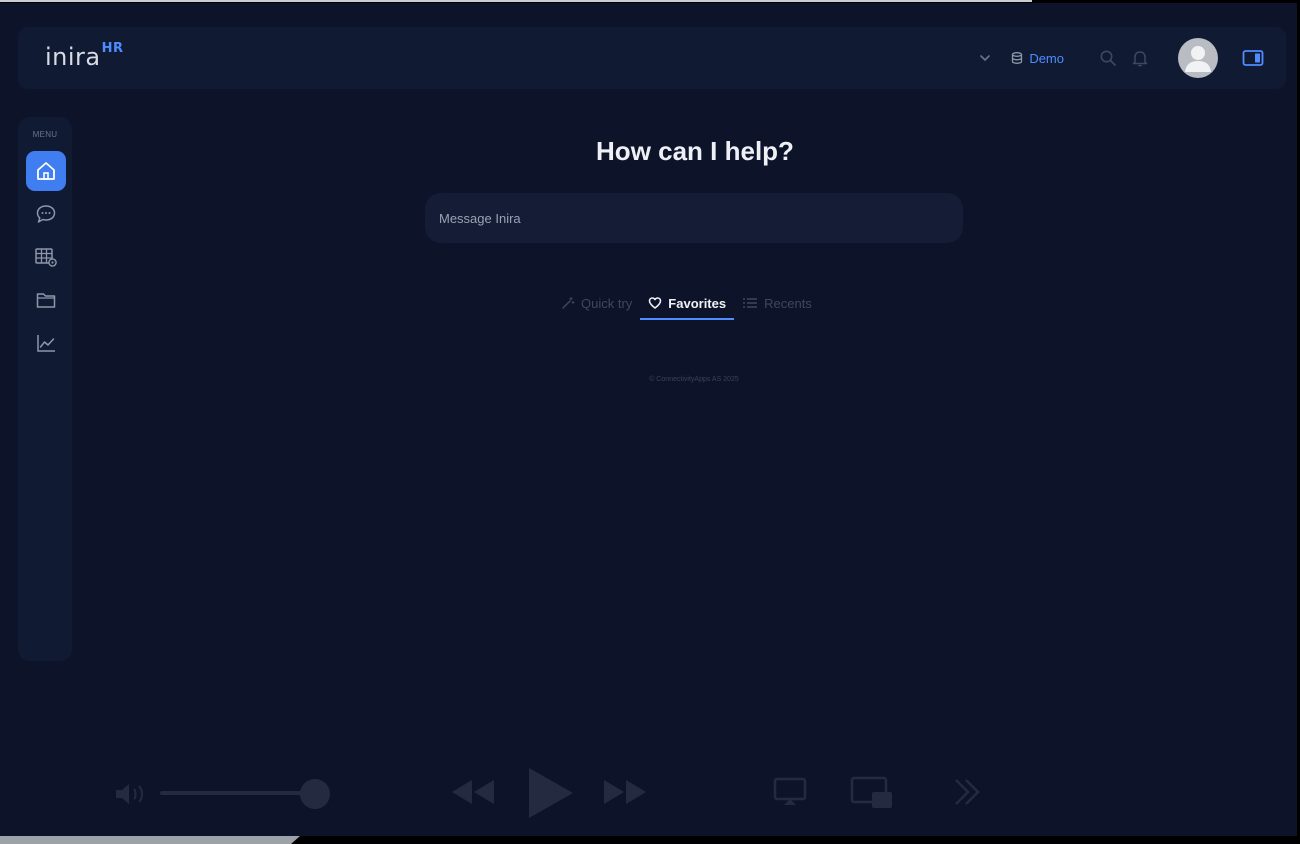 The width and height of the screenshot is (1300, 844). Describe the element at coordinates (150, 840) in the screenshot. I see `playback-progress-bar` at that location.